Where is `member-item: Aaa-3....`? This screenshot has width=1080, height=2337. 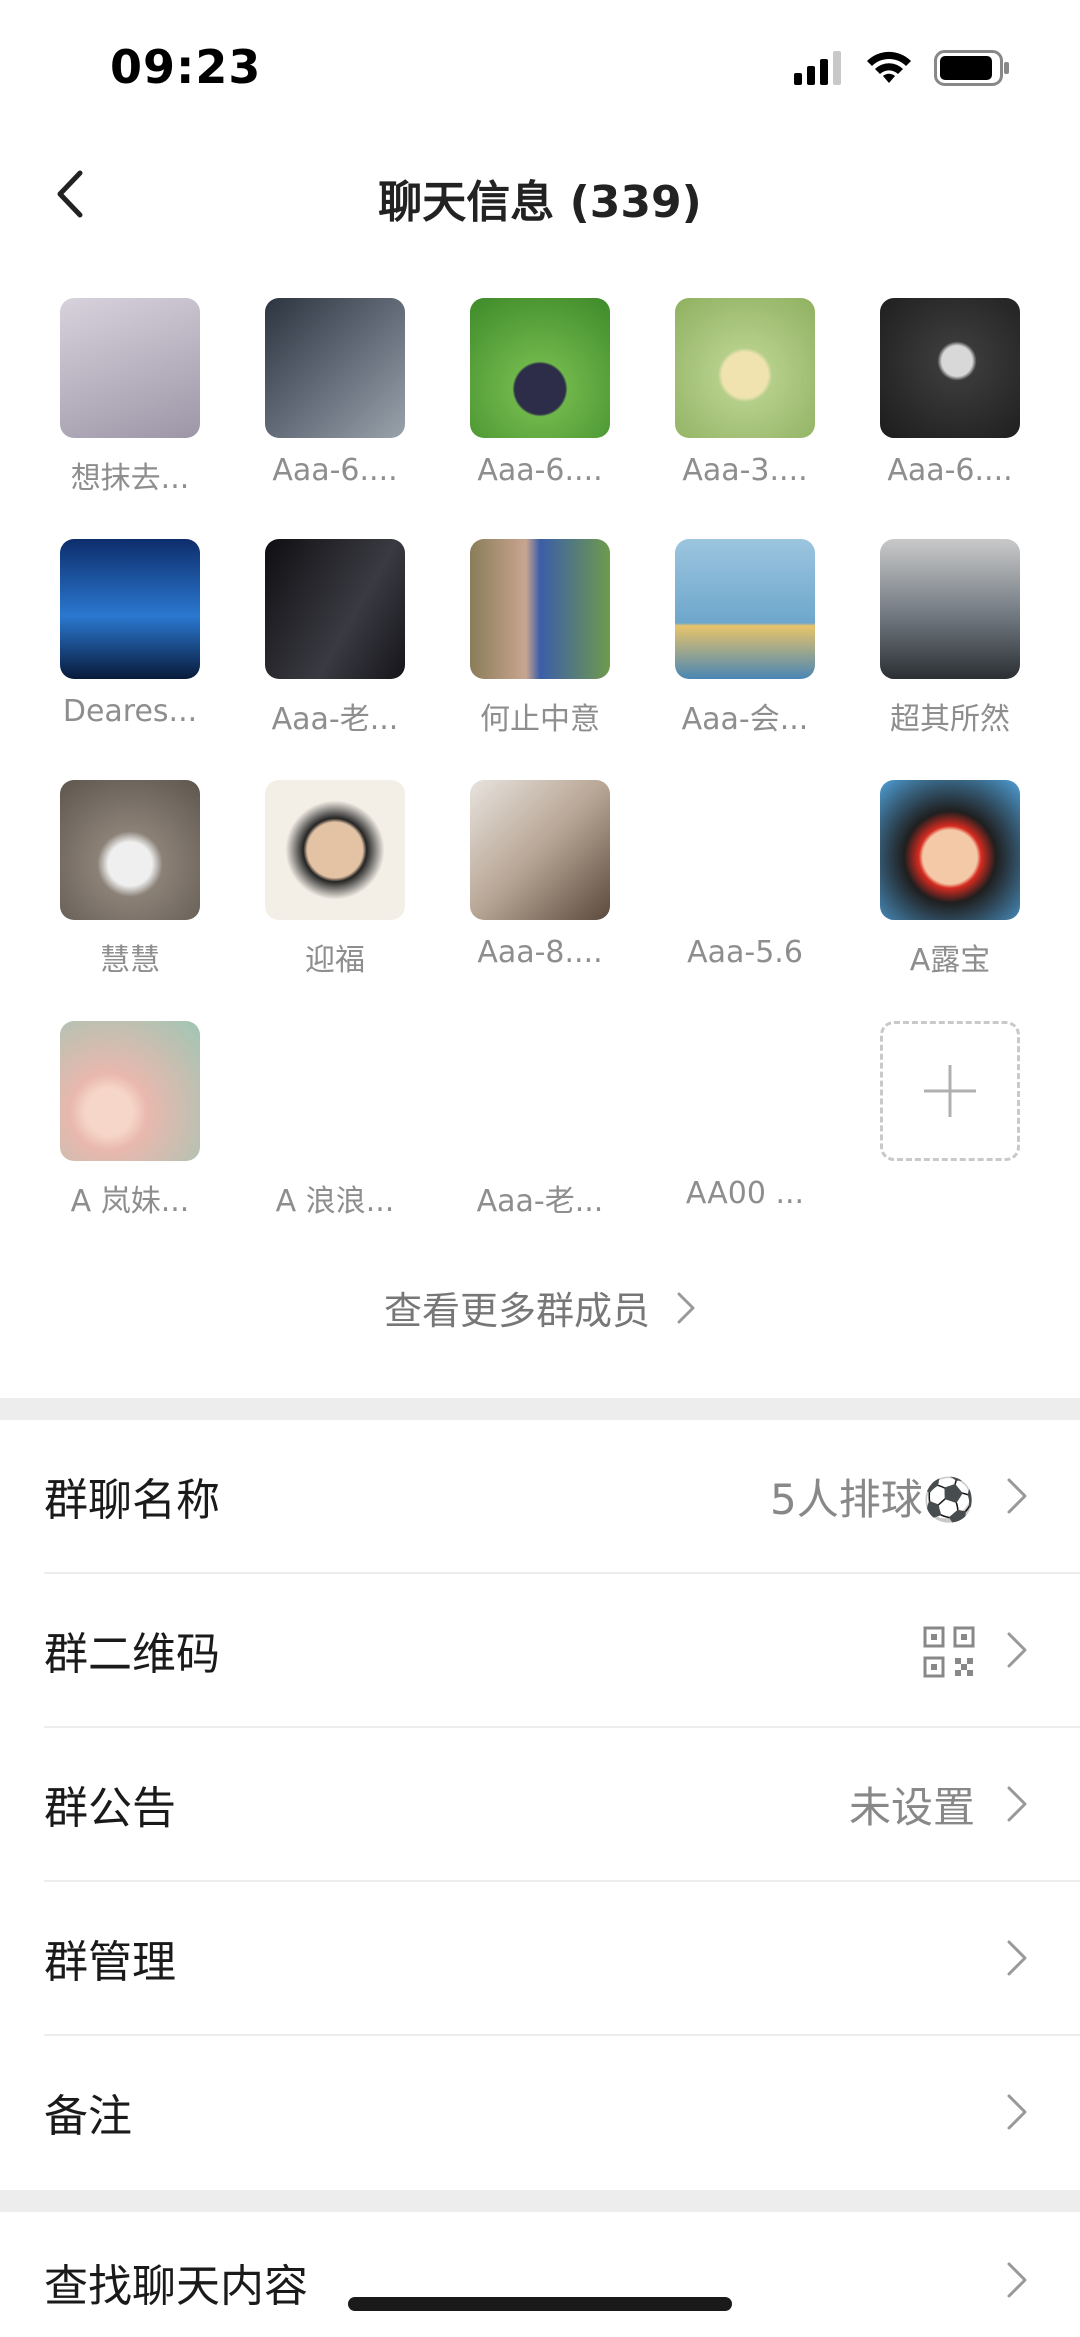
member-item: Aaa-3.... is located at coordinates (733, 398).